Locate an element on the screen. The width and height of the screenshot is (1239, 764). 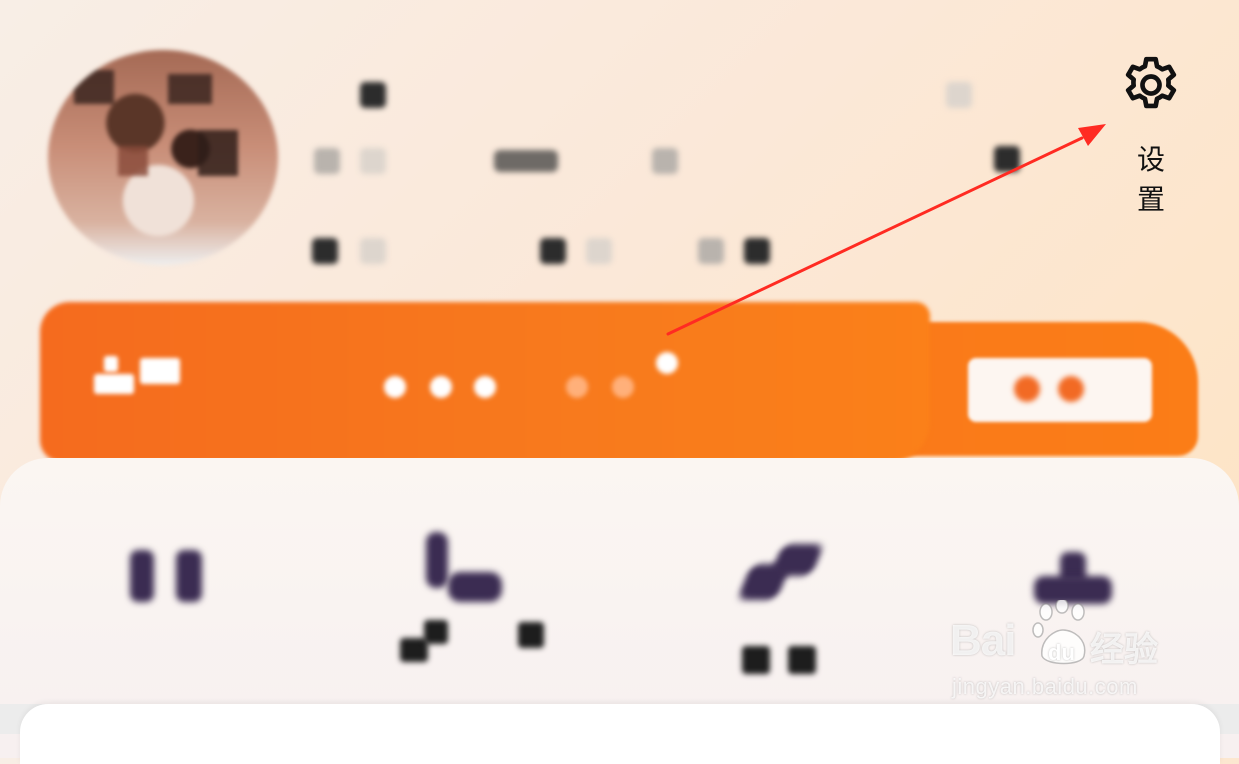
watermark-brand-cn: 经验 is located at coordinates (1124, 650).